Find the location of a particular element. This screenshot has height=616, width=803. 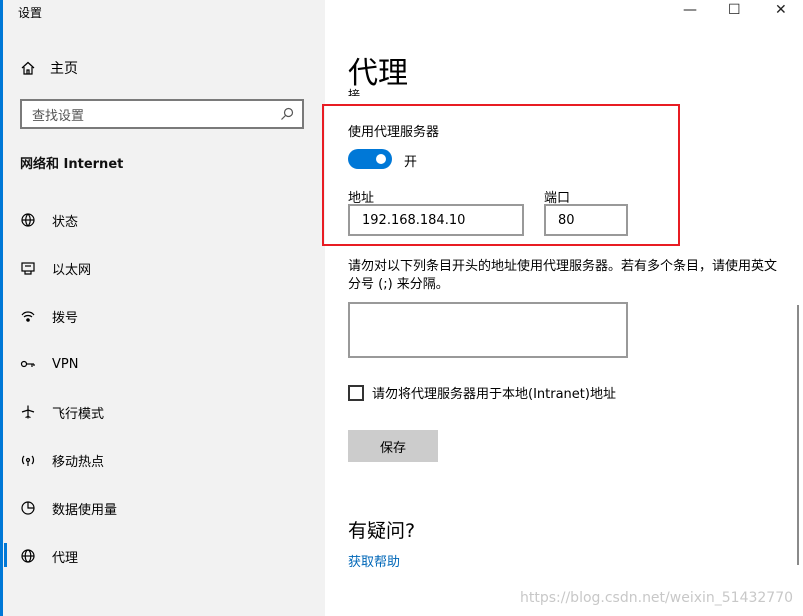

local-bypass-row: 请勿将代理服务器用于本地(Intranet)地址 is located at coordinates (482, 392).